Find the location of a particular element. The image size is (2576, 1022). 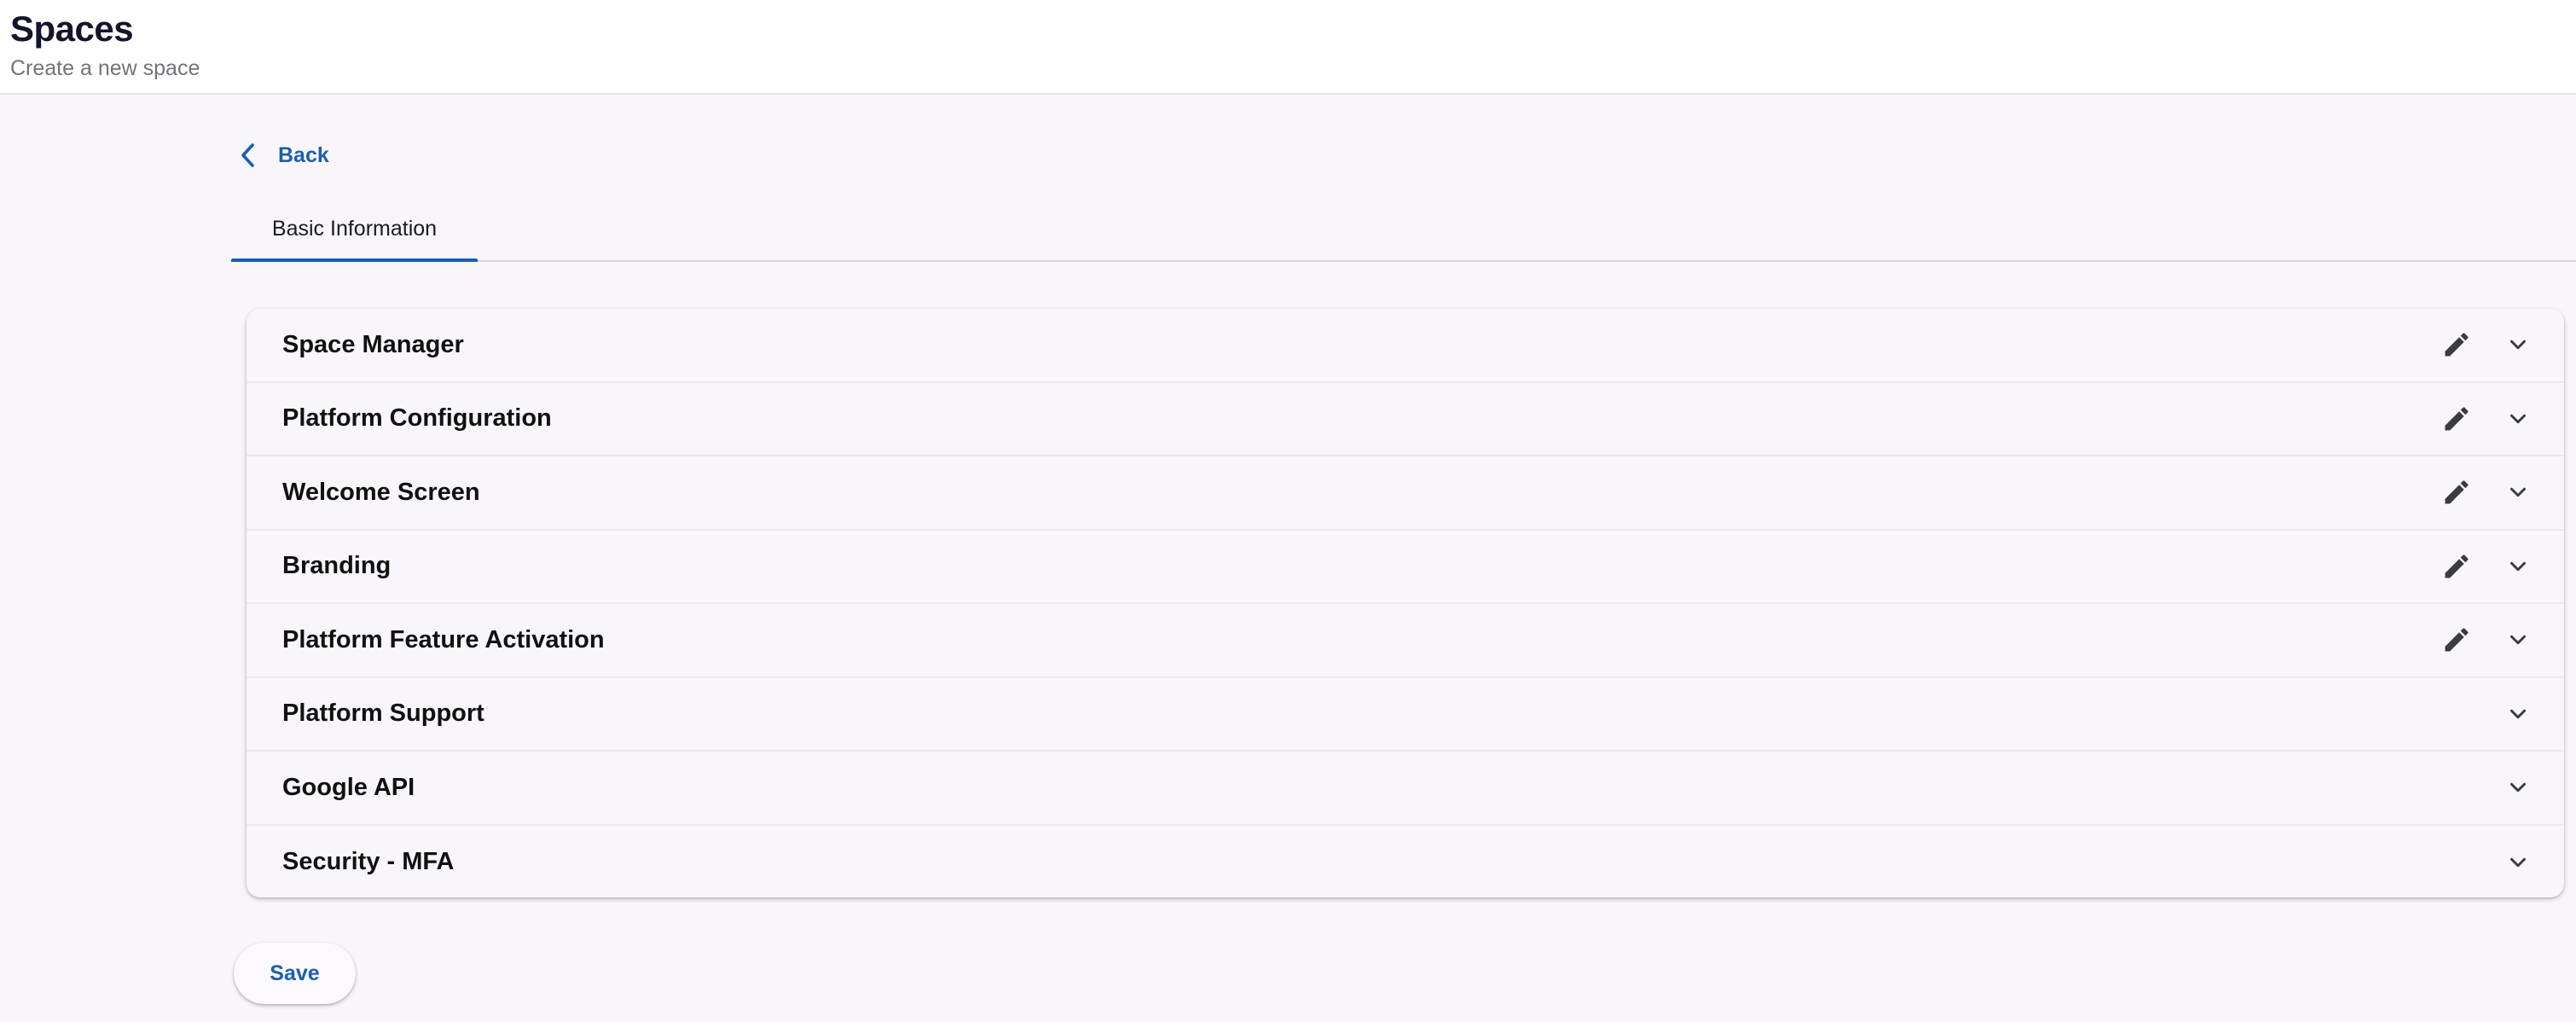

back-label: Back is located at coordinates (303, 155).